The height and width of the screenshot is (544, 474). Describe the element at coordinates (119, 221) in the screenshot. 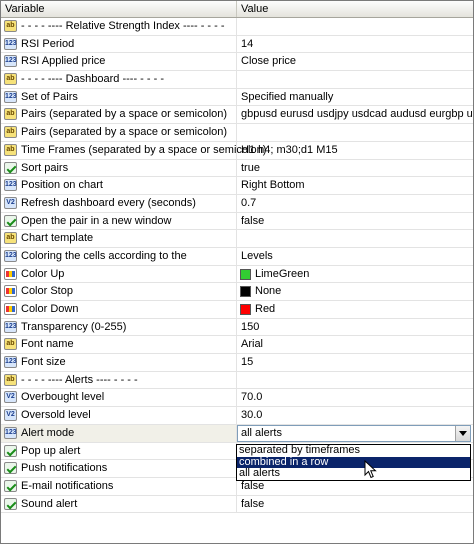

I see `variable-cell: Open the pair in a new window` at that location.